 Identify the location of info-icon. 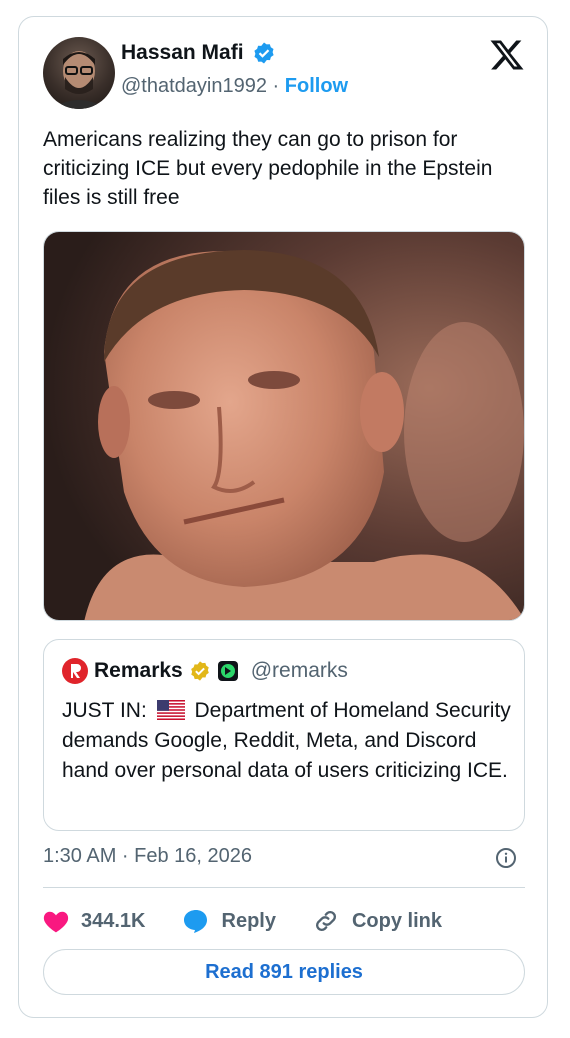
(506, 858).